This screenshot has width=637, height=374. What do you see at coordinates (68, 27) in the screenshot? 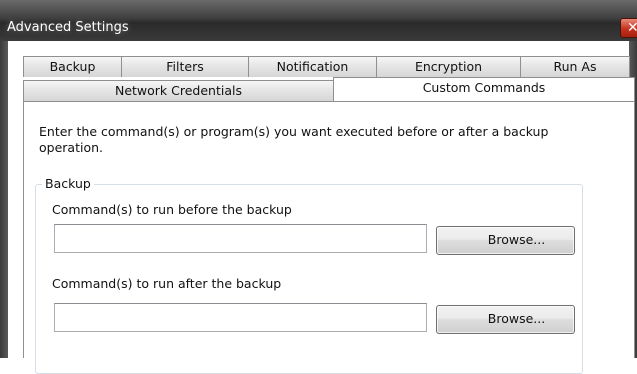
I see `window-title: Advanced Settings` at bounding box center [68, 27].